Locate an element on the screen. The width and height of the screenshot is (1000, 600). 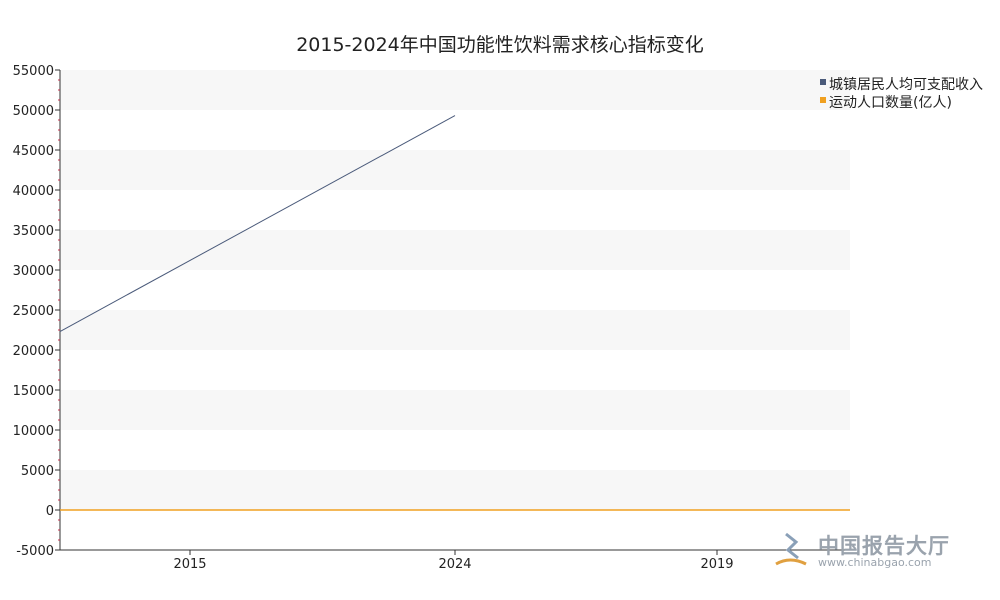
y-tick-label: 5000 is located at coordinates (37, 471).